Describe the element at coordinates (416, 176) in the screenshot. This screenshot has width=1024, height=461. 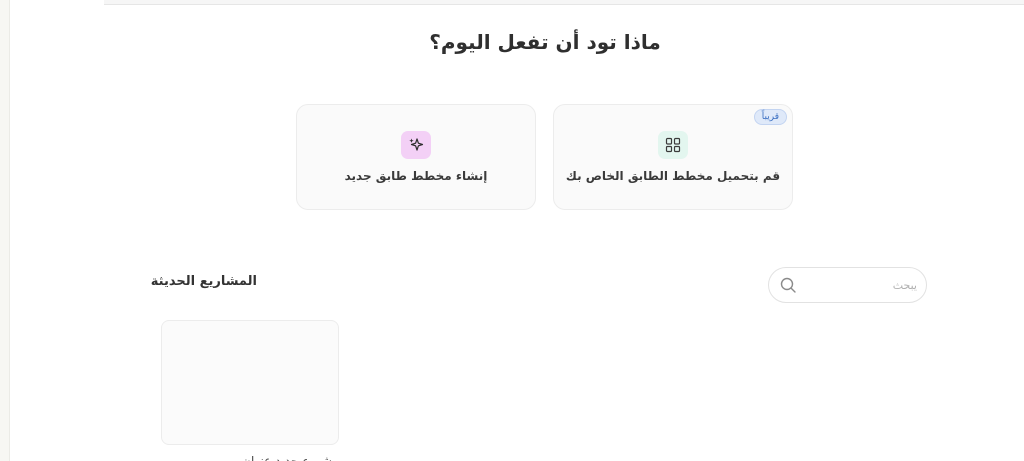
I see `create-floor-plan-label: إنشاء مخطط طابق جديد` at that location.